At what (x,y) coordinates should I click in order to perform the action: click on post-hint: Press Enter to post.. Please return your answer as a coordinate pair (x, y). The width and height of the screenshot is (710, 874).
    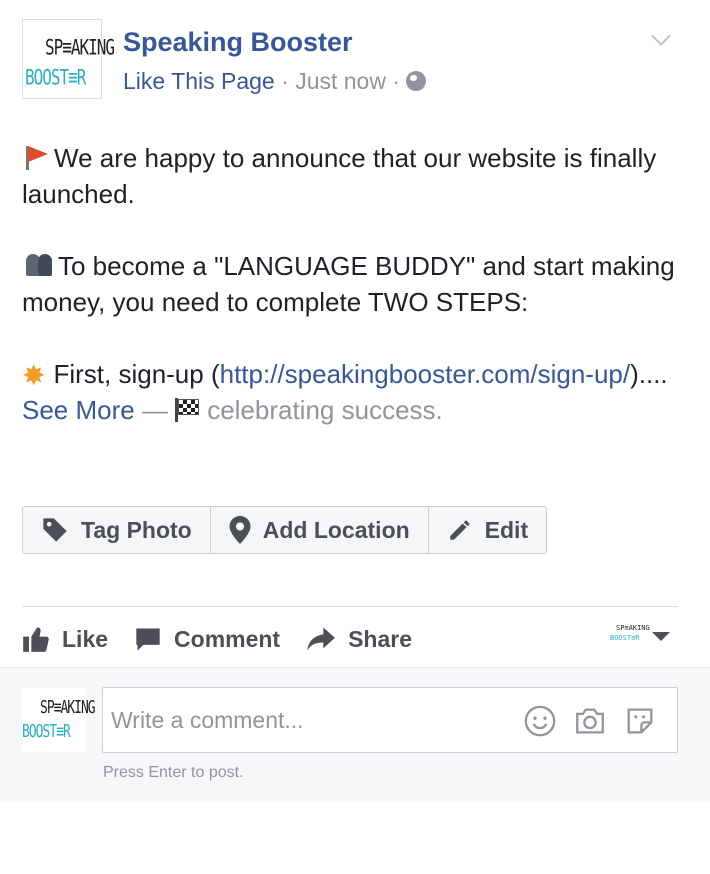
    Looking at the image, I should click on (173, 772).